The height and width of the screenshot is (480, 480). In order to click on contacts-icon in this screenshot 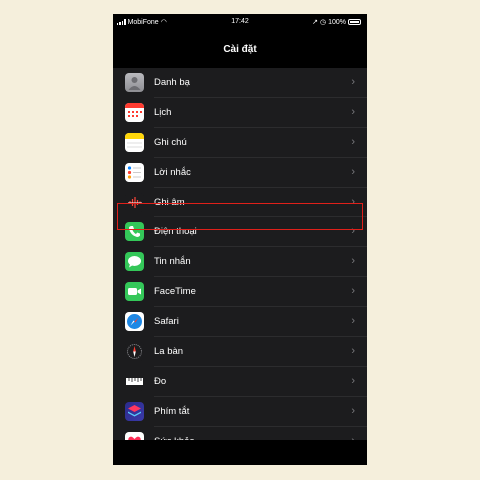, I will do `click(134, 82)`.